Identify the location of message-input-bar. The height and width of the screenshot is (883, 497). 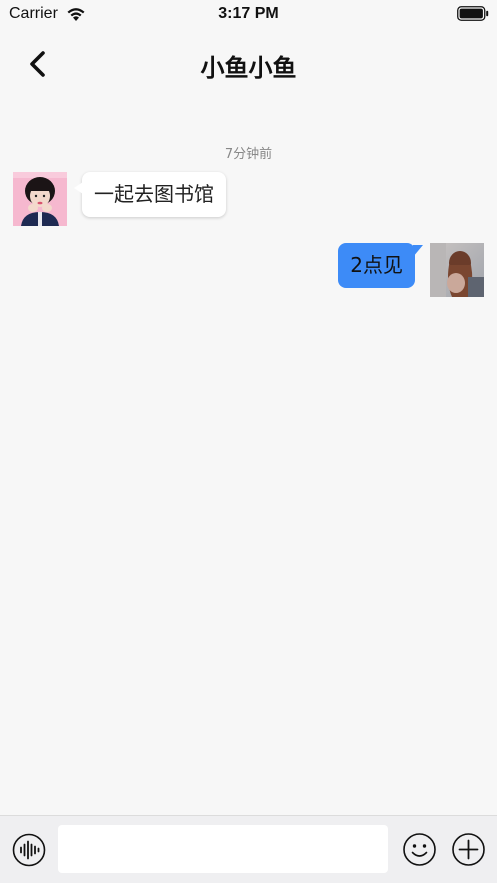
(248, 849).